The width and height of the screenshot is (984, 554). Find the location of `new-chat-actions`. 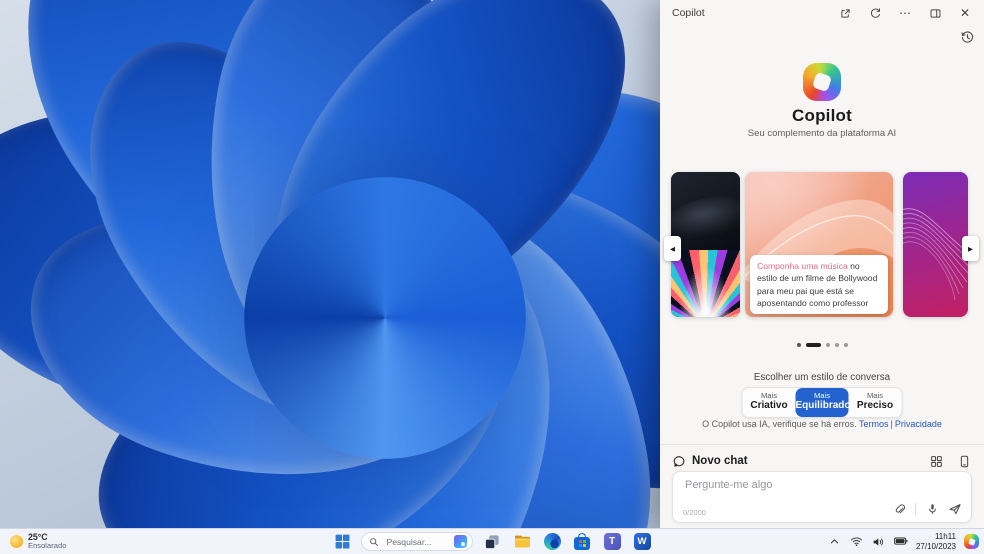

new-chat-actions is located at coordinates (950, 461).